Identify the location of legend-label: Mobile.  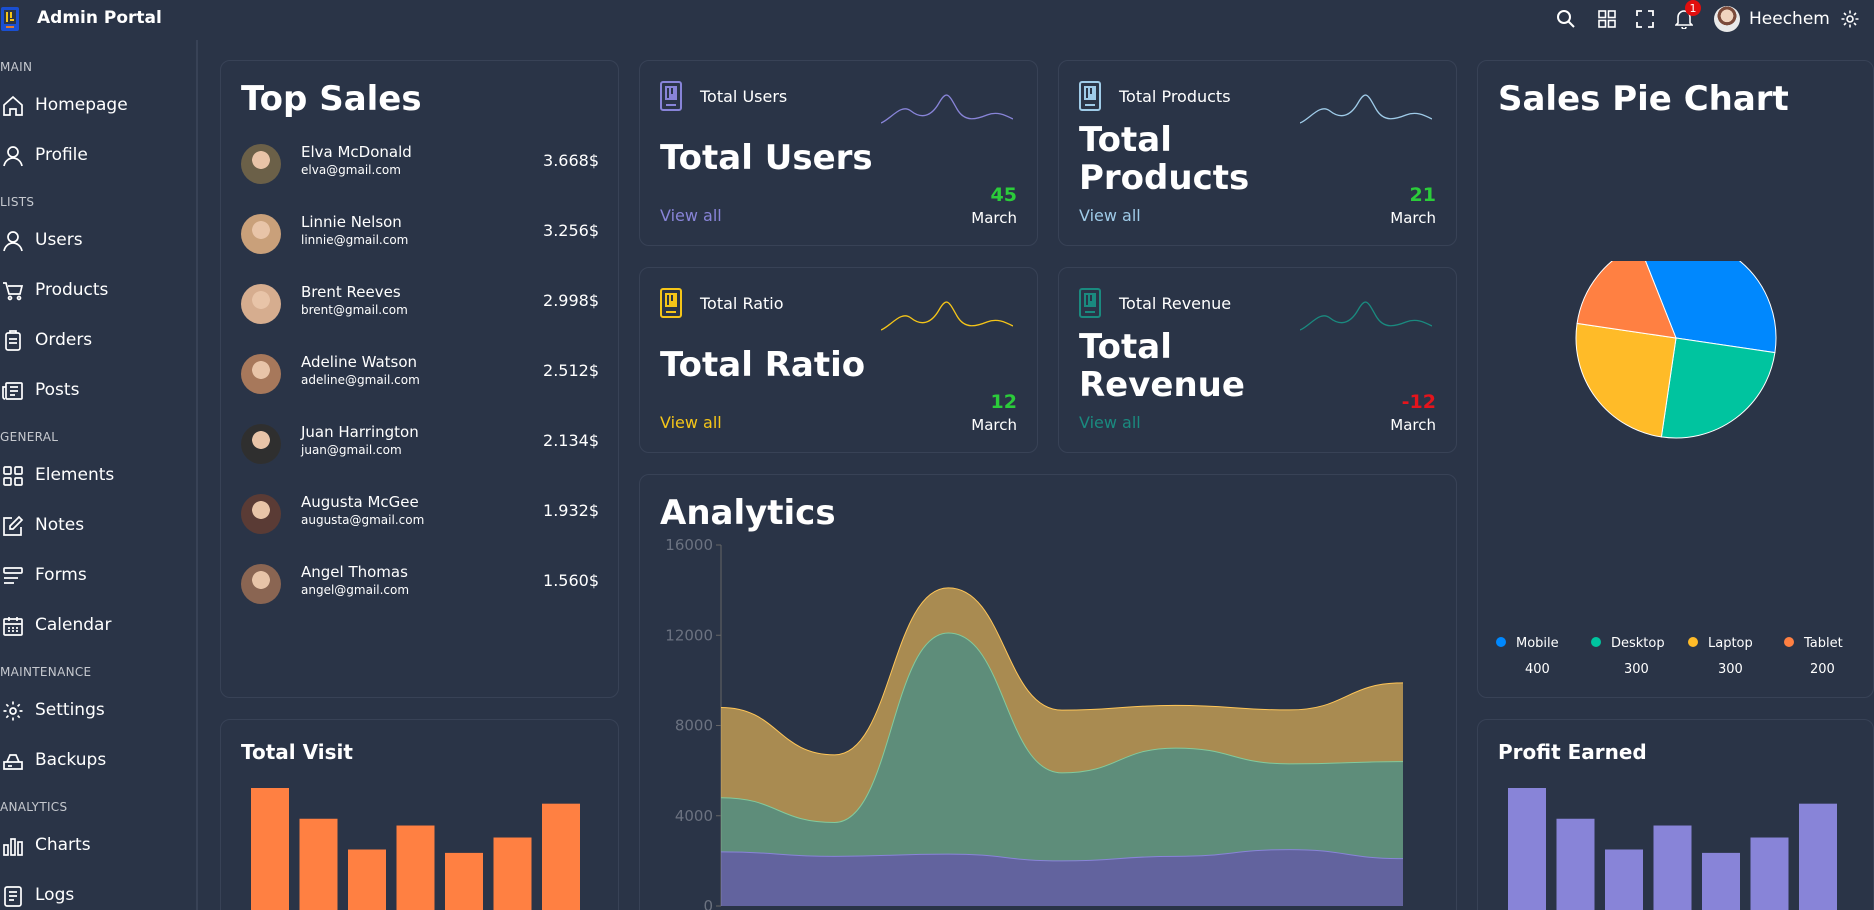
(1537, 643).